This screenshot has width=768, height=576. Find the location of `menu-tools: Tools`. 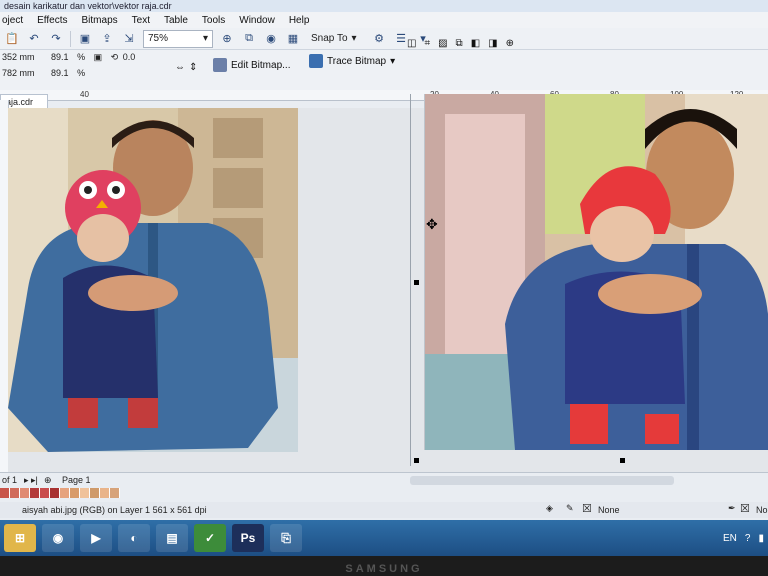

menu-tools: Tools is located at coordinates (213, 20).